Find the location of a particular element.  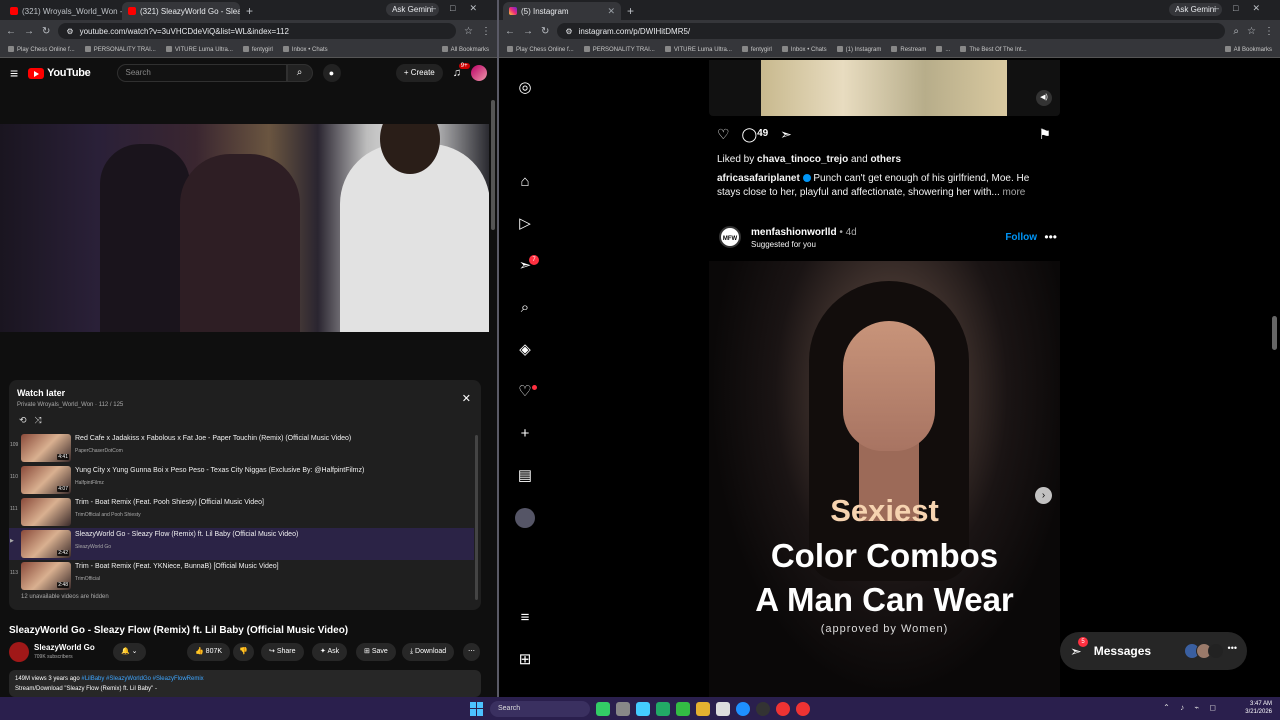

profile-avatar is located at coordinates (525, 518).